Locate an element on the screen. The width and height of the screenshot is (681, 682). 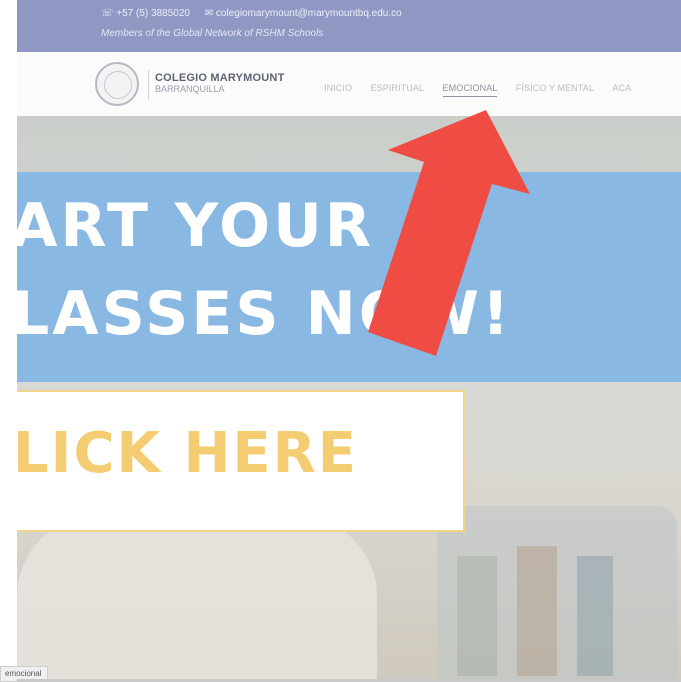
nav-item-academico: ACA is located at coordinates (621, 88).